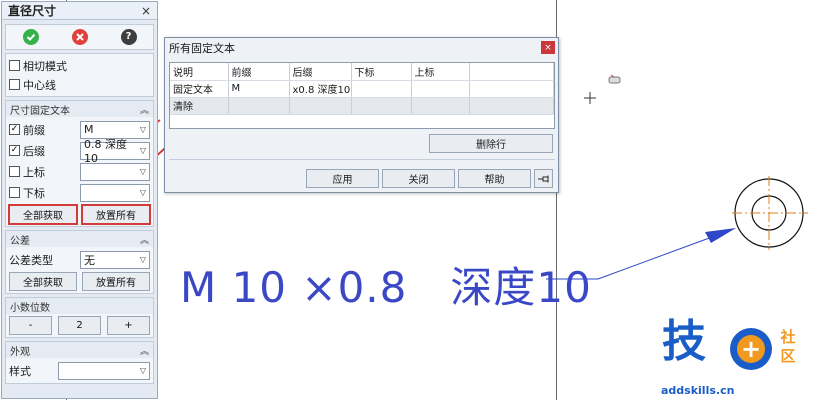 This screenshot has height=400, width=819. I want to click on logo-plus-glyph: +, so click(751, 349).